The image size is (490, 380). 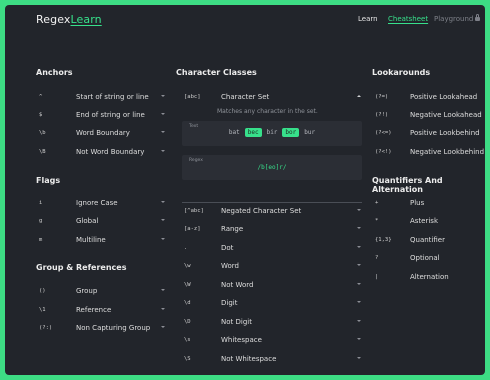 I want to click on item-code: \W, so click(x=187, y=285).